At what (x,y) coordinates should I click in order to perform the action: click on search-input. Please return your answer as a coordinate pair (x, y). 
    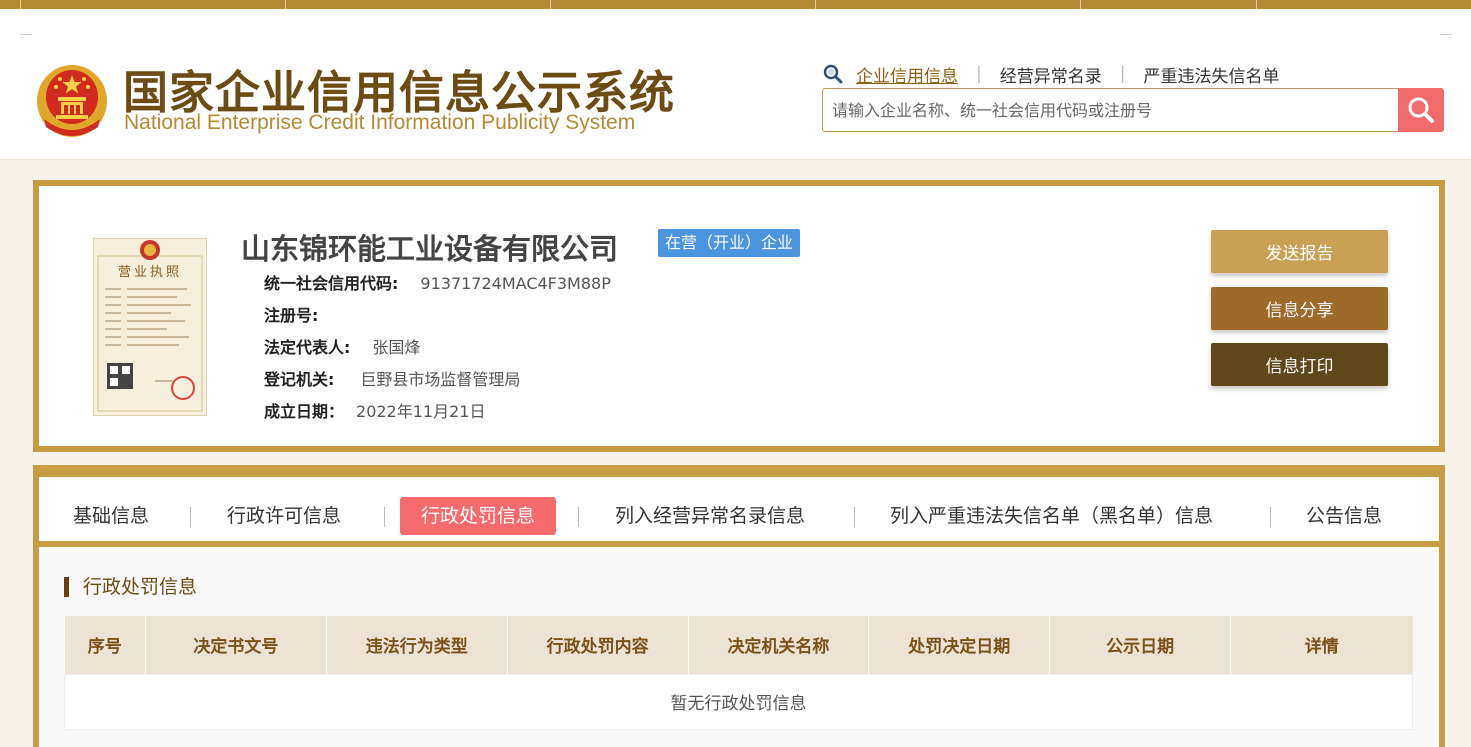
    Looking at the image, I should click on (1110, 110).